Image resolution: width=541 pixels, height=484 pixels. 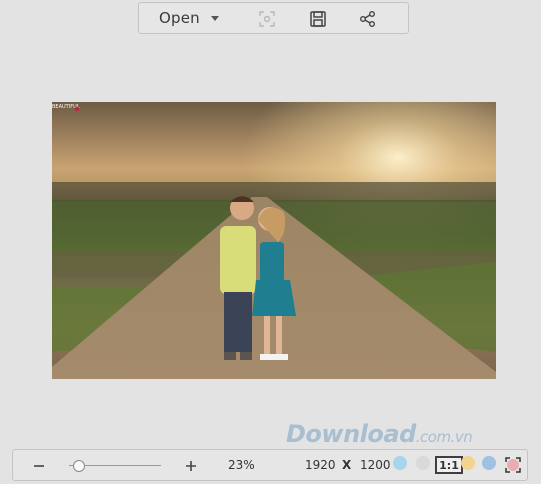 I want to click on watermark-main-text: Download, so click(x=351, y=434).